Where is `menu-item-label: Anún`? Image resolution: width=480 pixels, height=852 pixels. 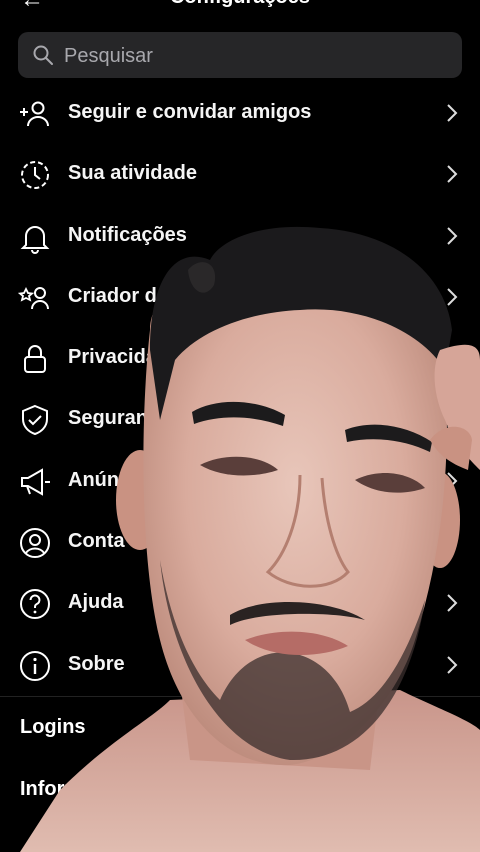 menu-item-label: Anún is located at coordinates (94, 479).